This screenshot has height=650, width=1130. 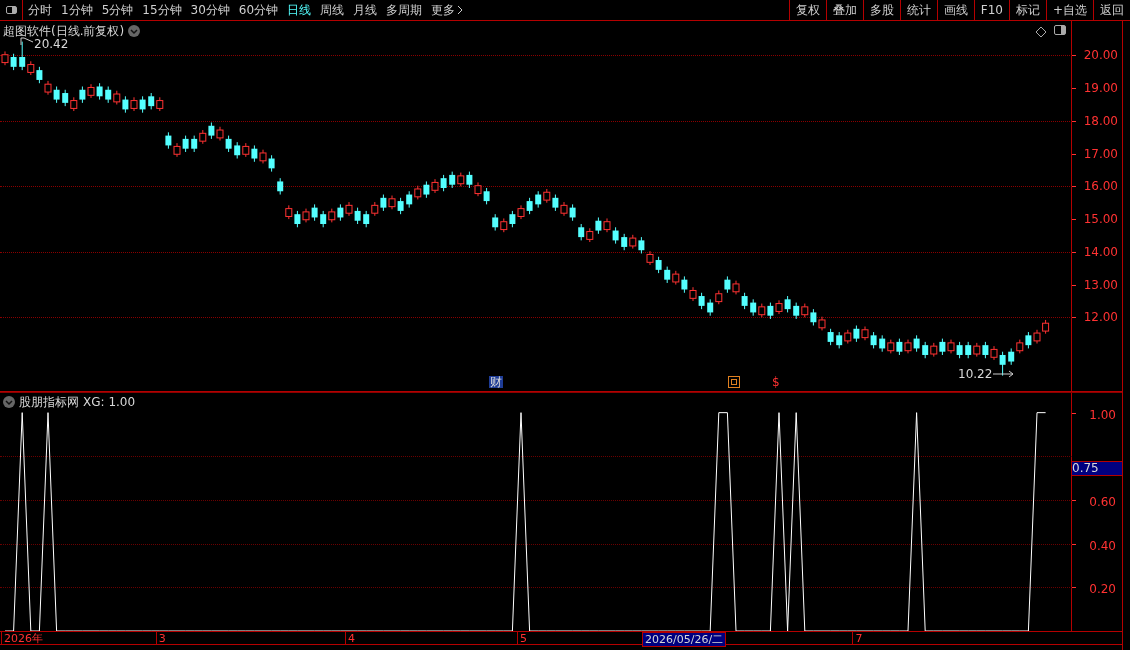 I want to click on date-axis-label: 5, so click(x=522, y=638).